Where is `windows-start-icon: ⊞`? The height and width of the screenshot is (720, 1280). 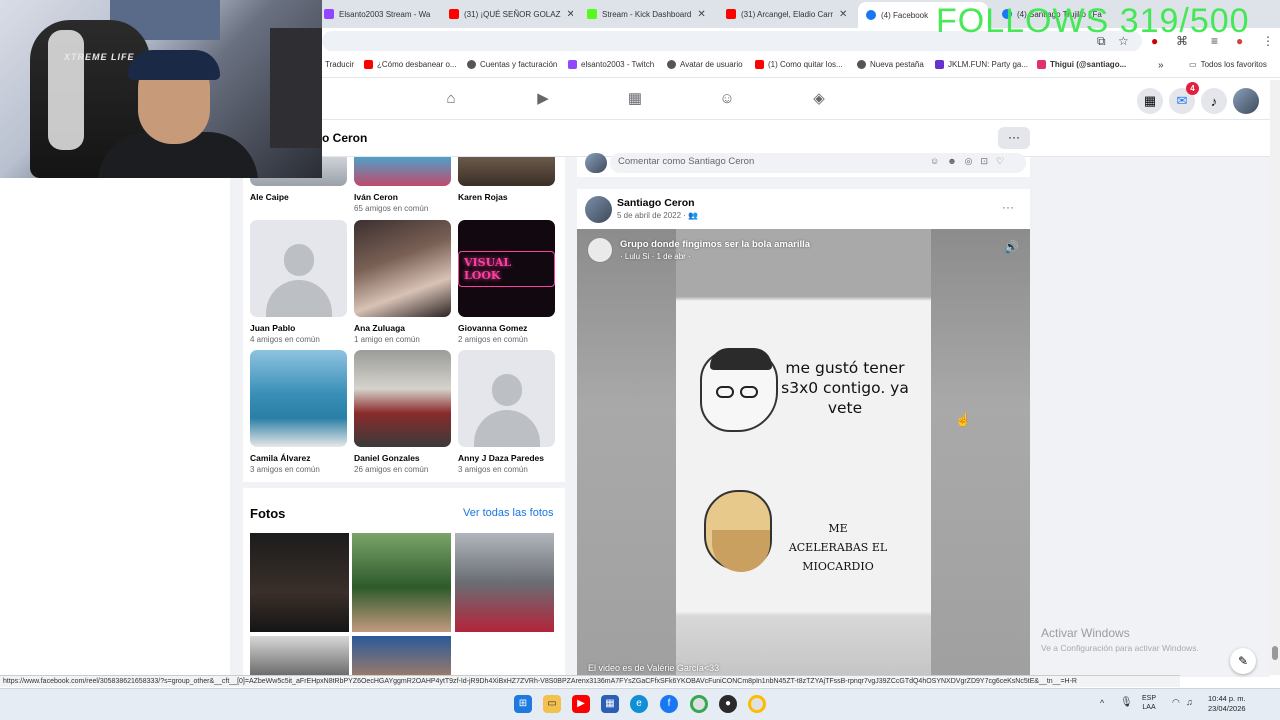 windows-start-icon: ⊞ is located at coordinates (523, 704).